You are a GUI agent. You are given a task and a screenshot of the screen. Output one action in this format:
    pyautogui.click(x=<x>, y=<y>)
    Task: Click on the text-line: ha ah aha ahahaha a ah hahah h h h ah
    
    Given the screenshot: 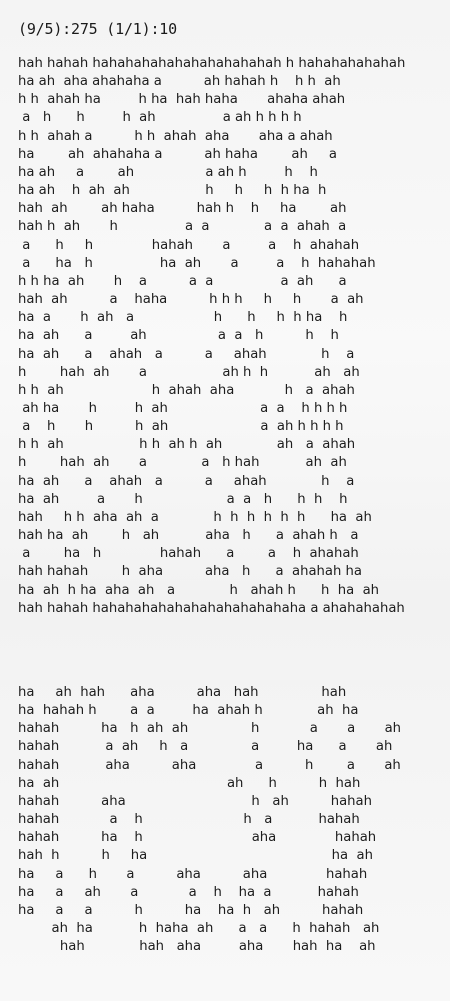 What is the action you would take?
    pyautogui.click(x=179, y=82)
    